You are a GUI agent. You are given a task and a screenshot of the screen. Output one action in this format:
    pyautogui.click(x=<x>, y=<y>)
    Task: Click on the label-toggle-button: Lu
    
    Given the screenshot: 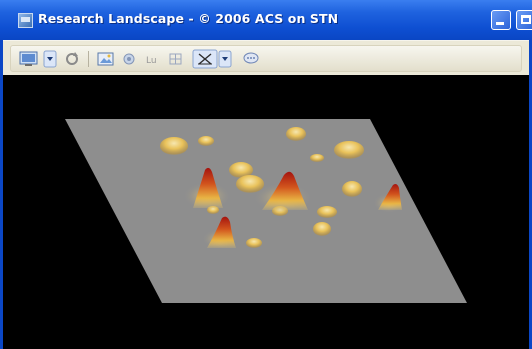 What is the action you would take?
    pyautogui.click(x=153, y=59)
    